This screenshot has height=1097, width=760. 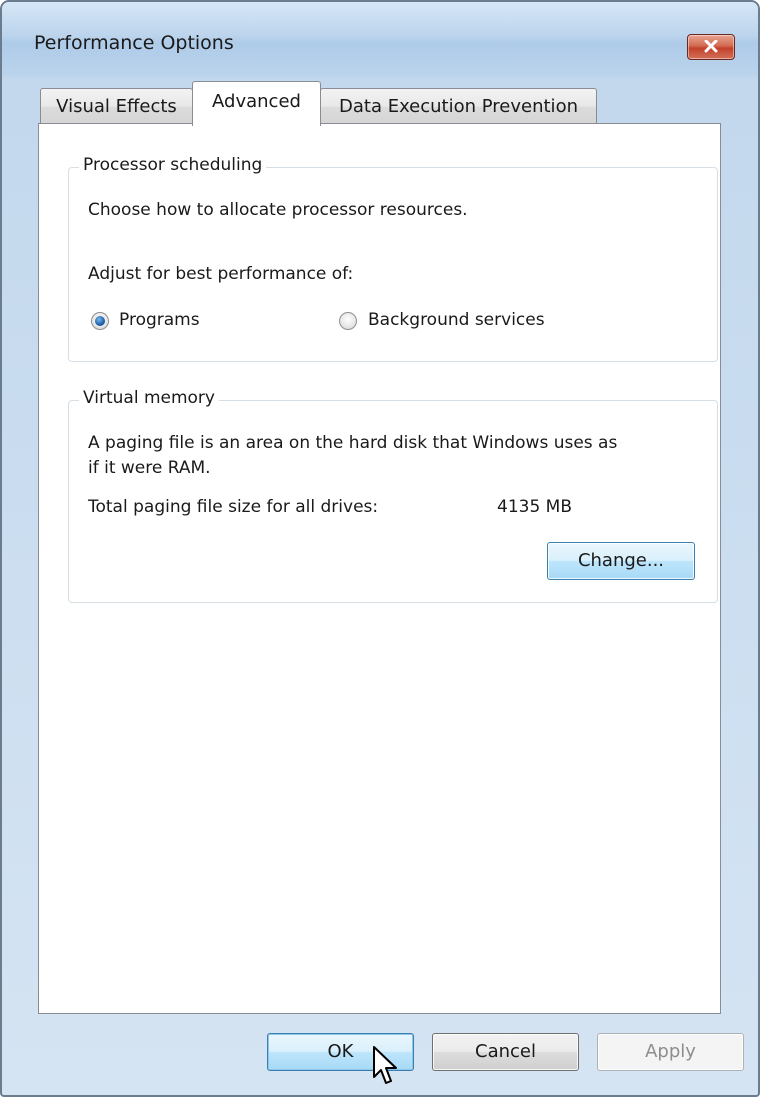 What do you see at coordinates (149, 468) in the screenshot?
I see `virtual-memory-description-line2: if it were RAM.` at bounding box center [149, 468].